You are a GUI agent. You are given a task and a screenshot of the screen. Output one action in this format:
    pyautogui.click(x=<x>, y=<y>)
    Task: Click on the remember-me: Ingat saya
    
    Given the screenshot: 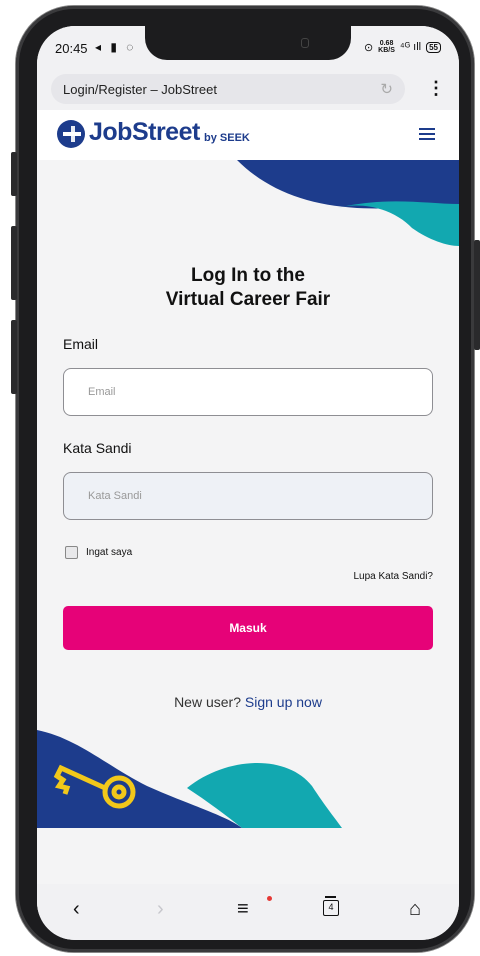 What is the action you would take?
    pyautogui.click(x=98, y=552)
    